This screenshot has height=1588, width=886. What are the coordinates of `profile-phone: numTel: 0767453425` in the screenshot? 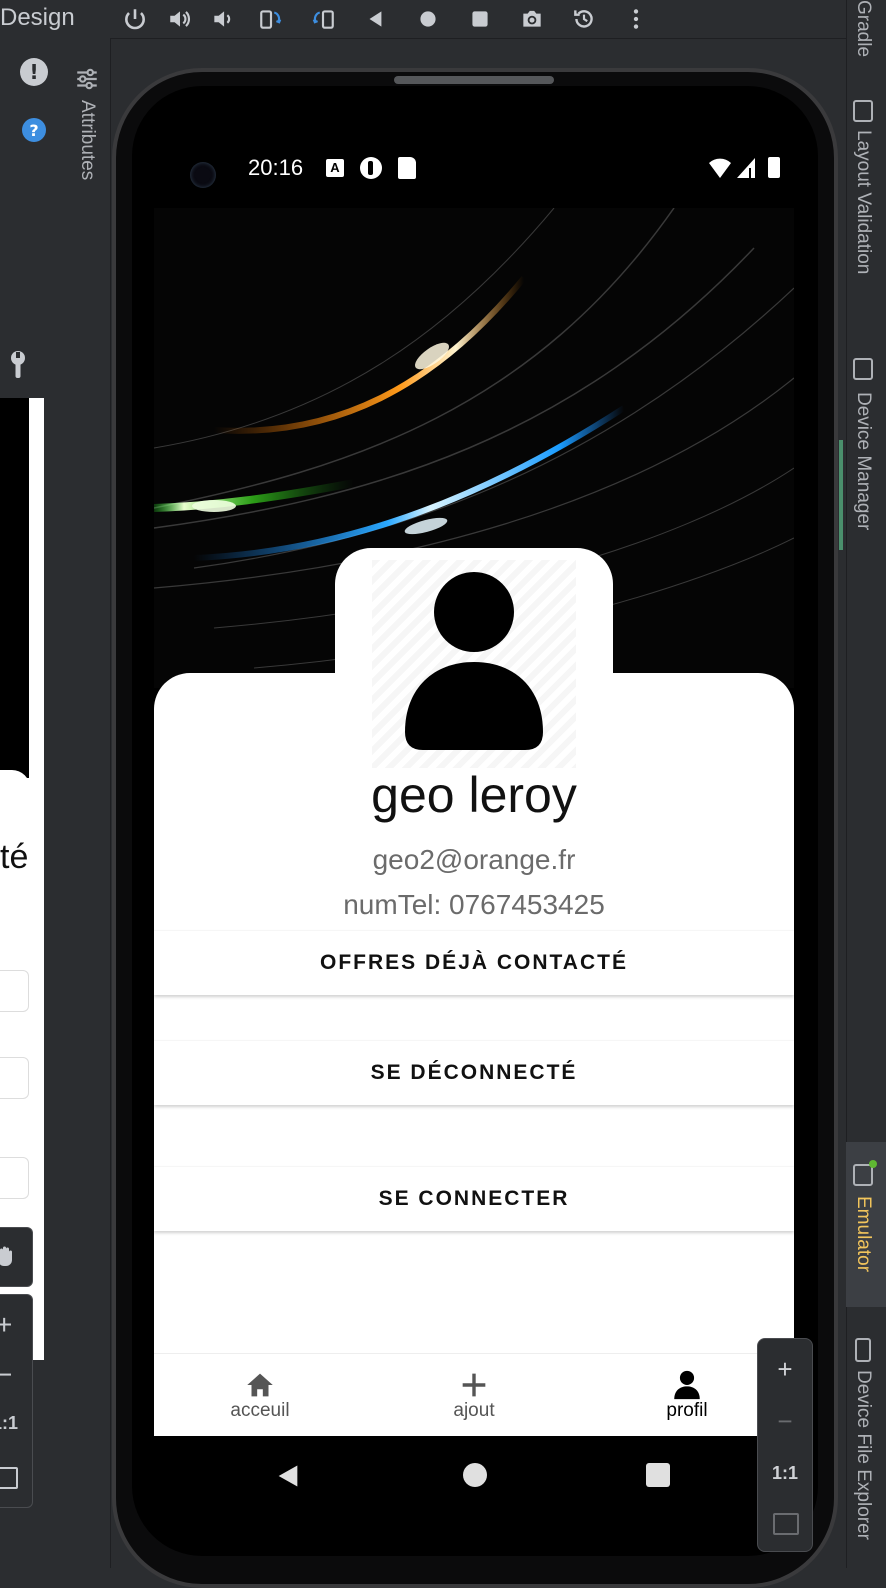 It's located at (474, 904).